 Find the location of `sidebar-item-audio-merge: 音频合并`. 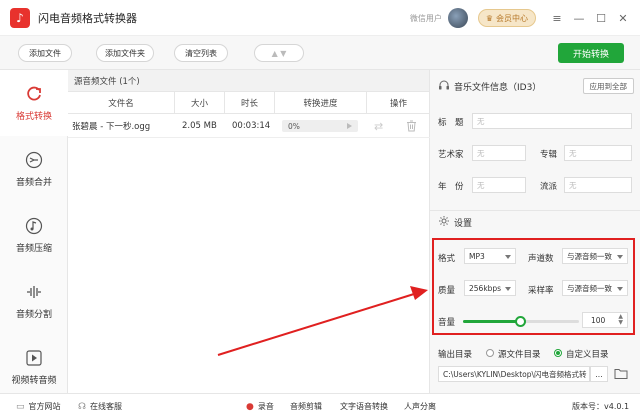

sidebar-item-audio-merge: 音频合并 is located at coordinates (34, 169).